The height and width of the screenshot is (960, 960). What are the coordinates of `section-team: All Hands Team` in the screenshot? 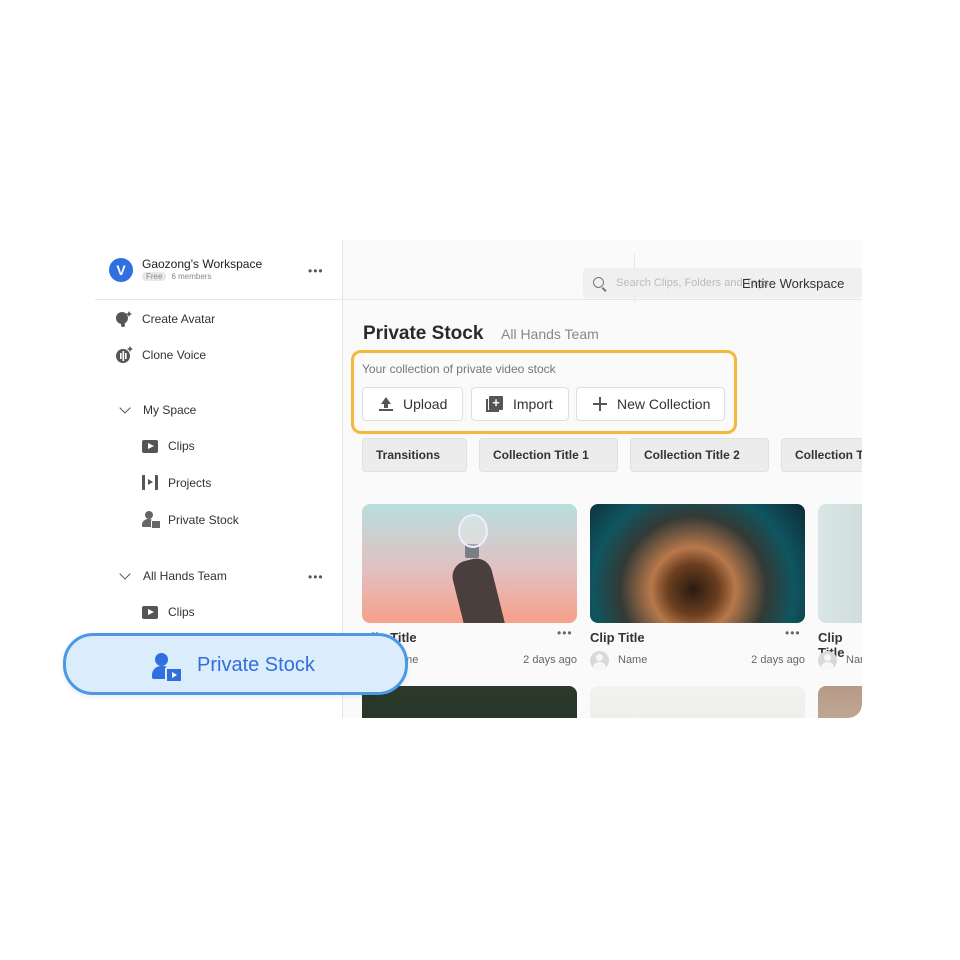 It's located at (173, 575).